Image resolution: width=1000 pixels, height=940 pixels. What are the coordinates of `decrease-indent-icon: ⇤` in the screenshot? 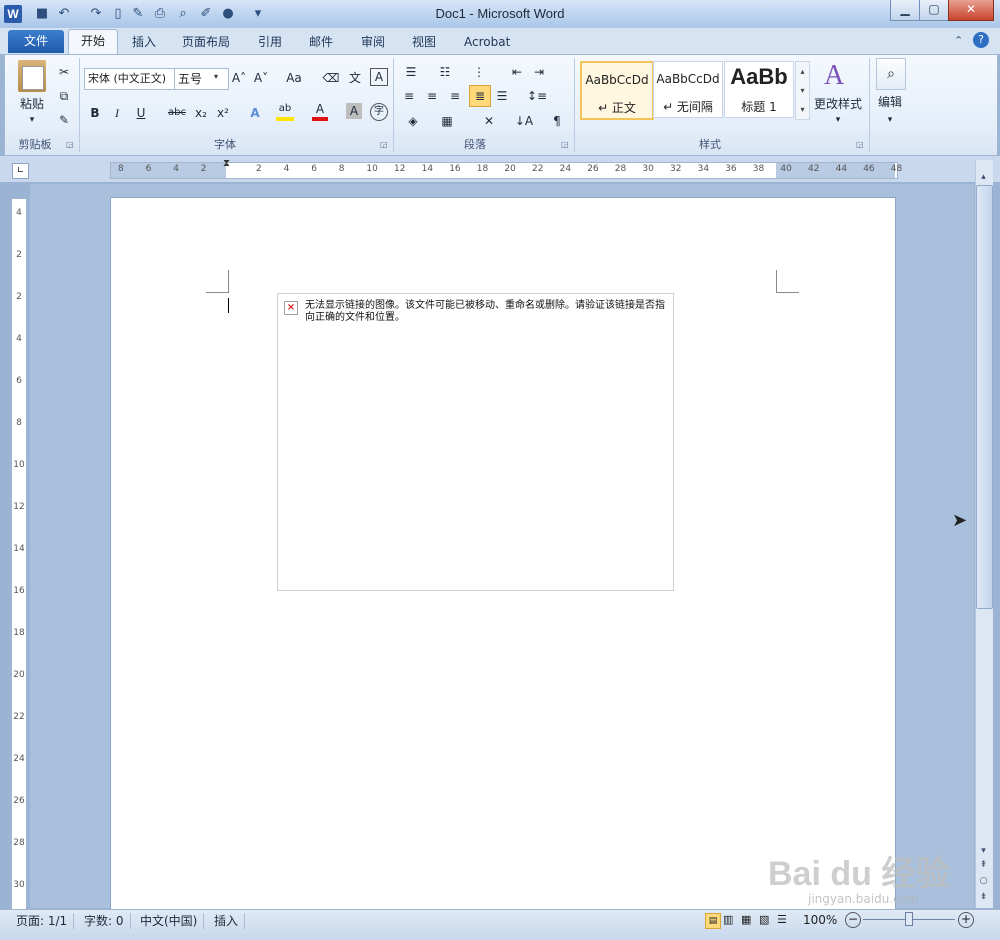 It's located at (517, 72).